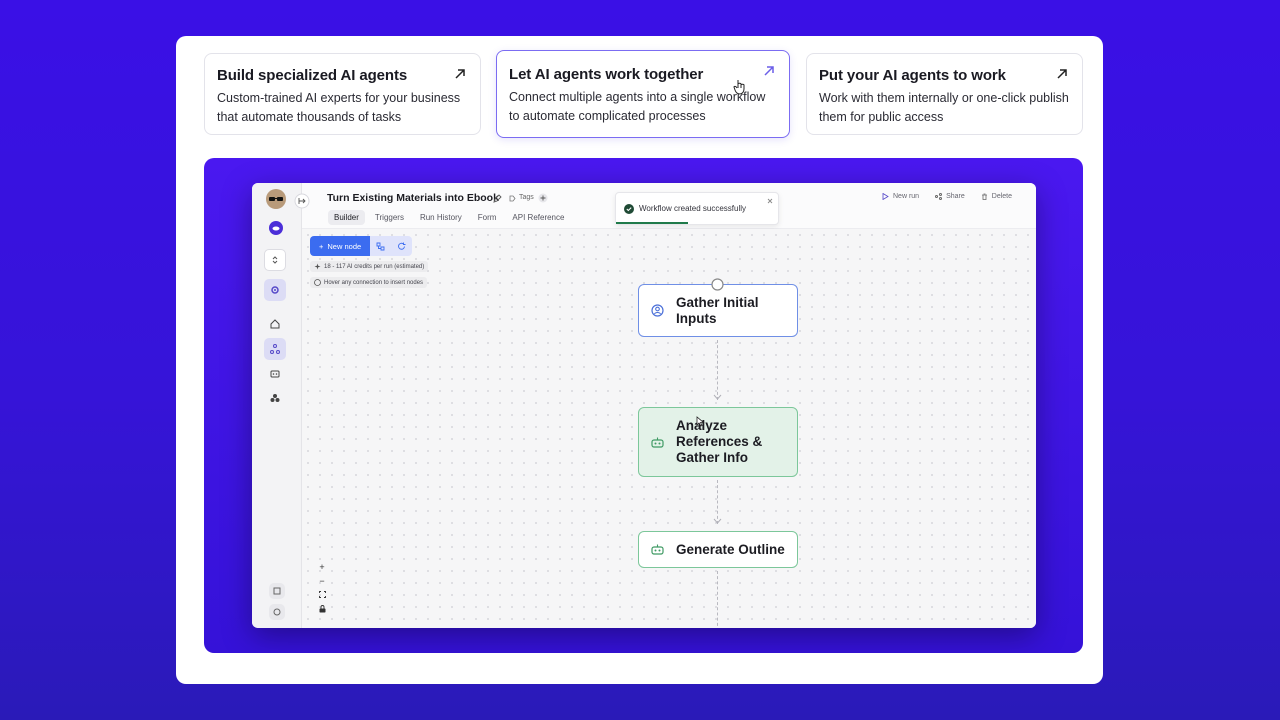  I want to click on feature-title: Put your AI agents to work, so click(912, 75).